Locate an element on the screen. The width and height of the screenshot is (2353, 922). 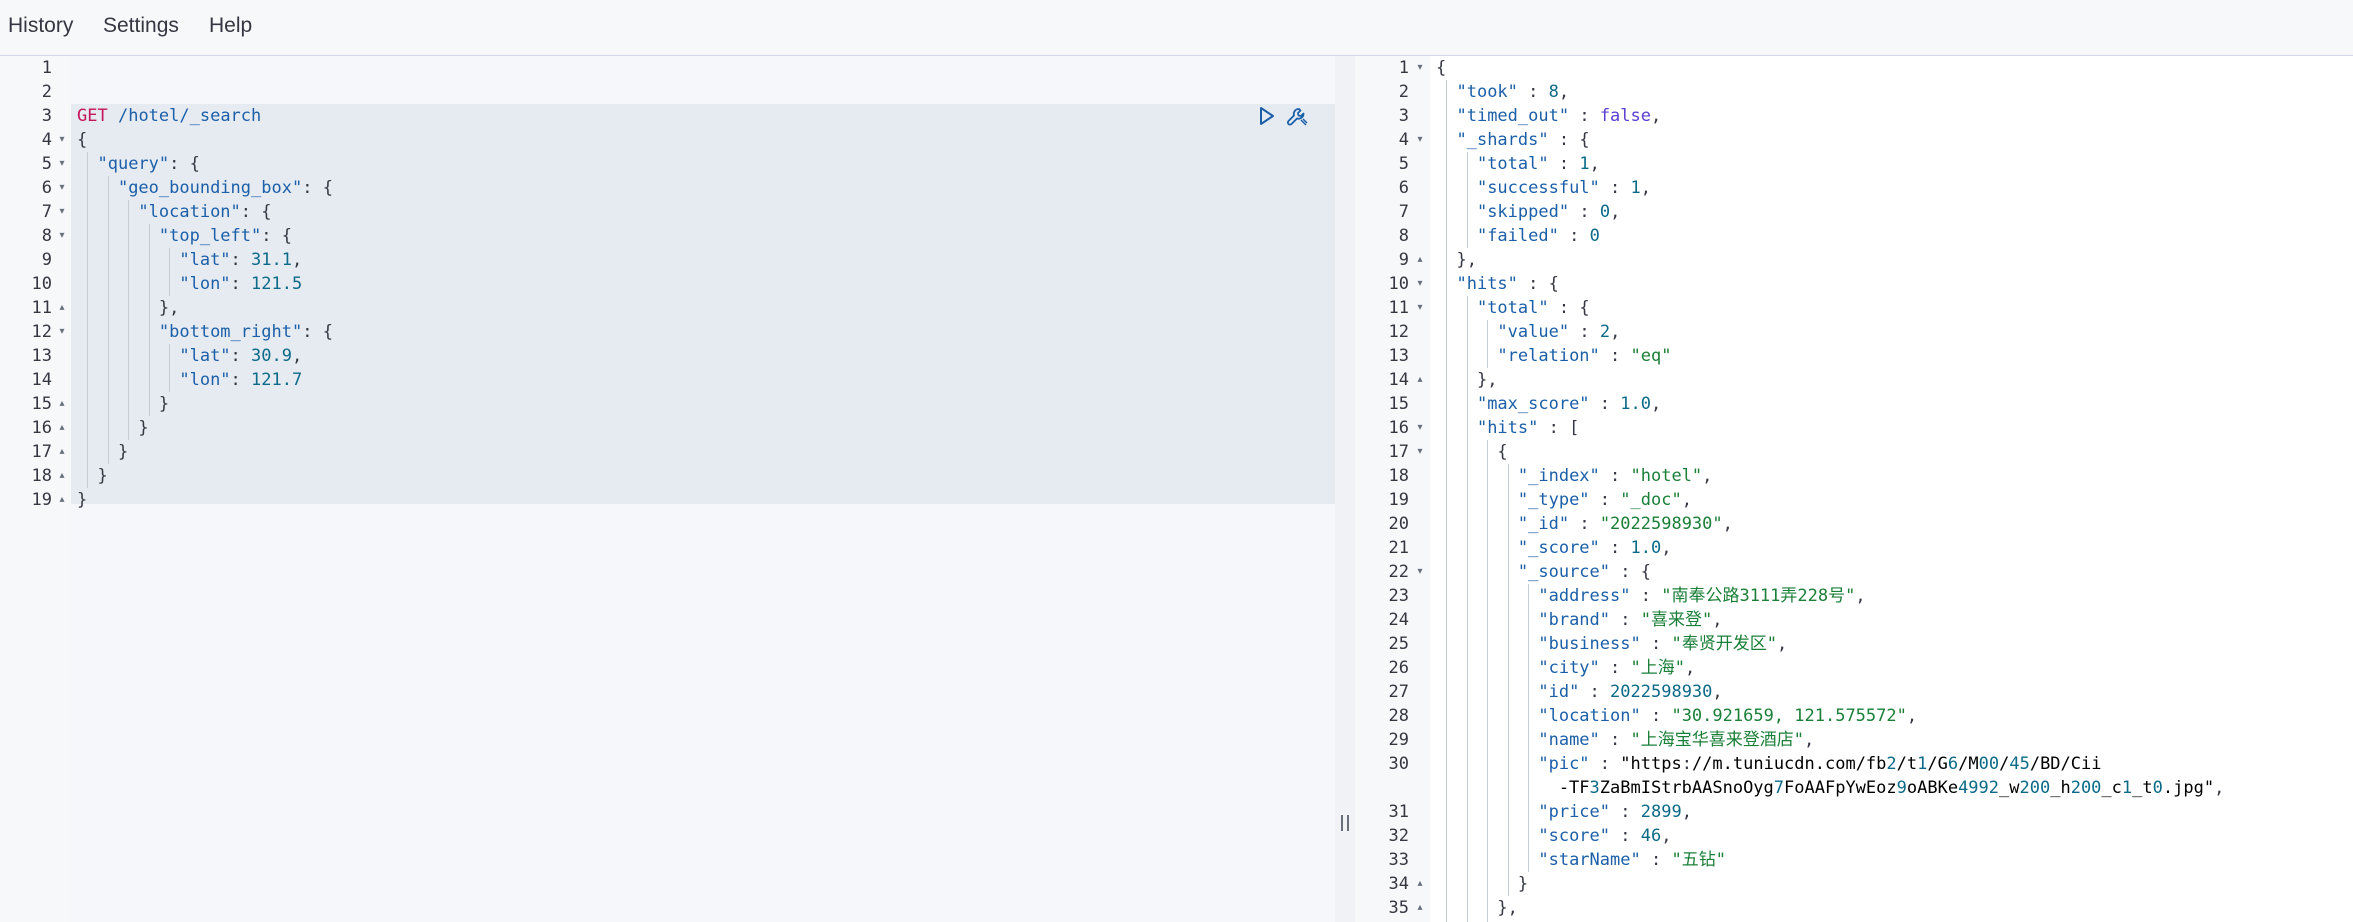
code-line: "address" : "南奉公路3111弄228号", is located at coordinates (1650, 596).